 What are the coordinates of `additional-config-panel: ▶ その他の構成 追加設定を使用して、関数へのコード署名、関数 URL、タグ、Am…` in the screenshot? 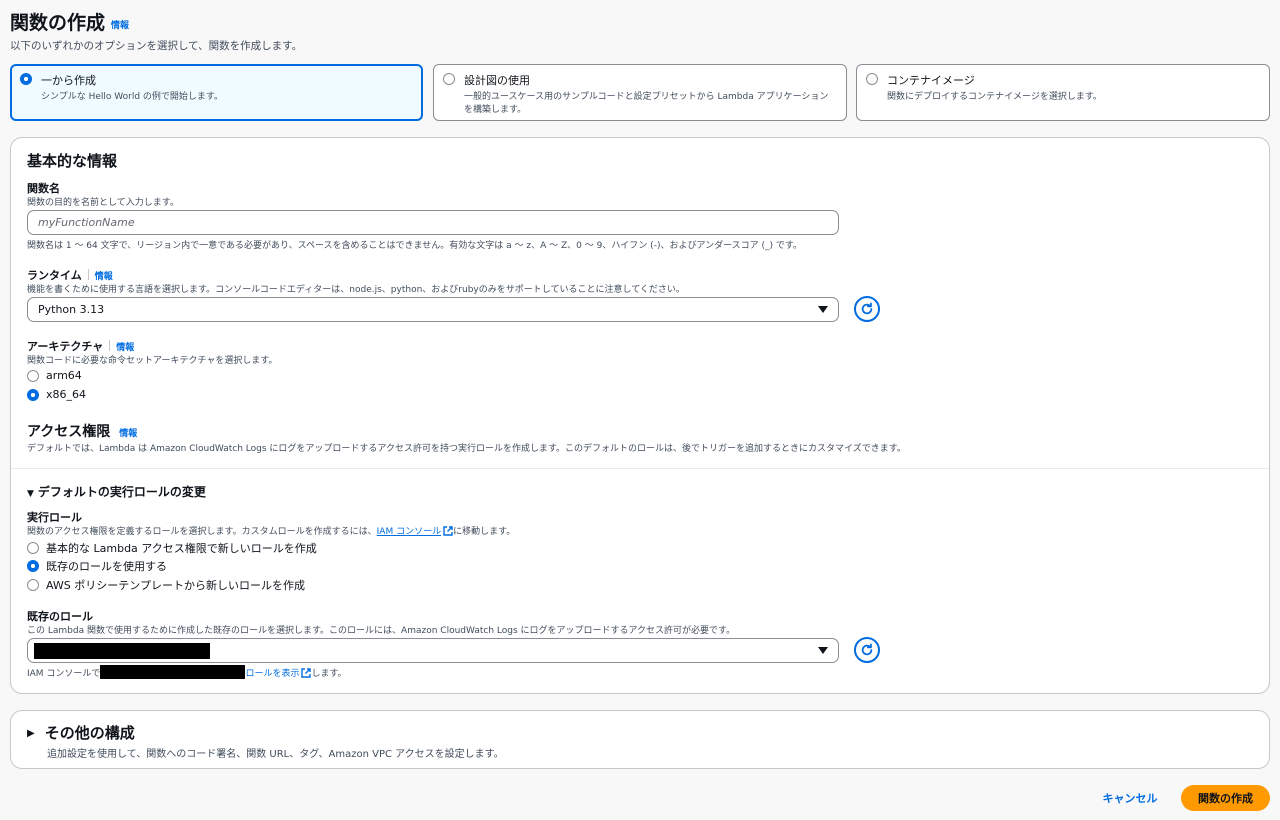 It's located at (640, 739).